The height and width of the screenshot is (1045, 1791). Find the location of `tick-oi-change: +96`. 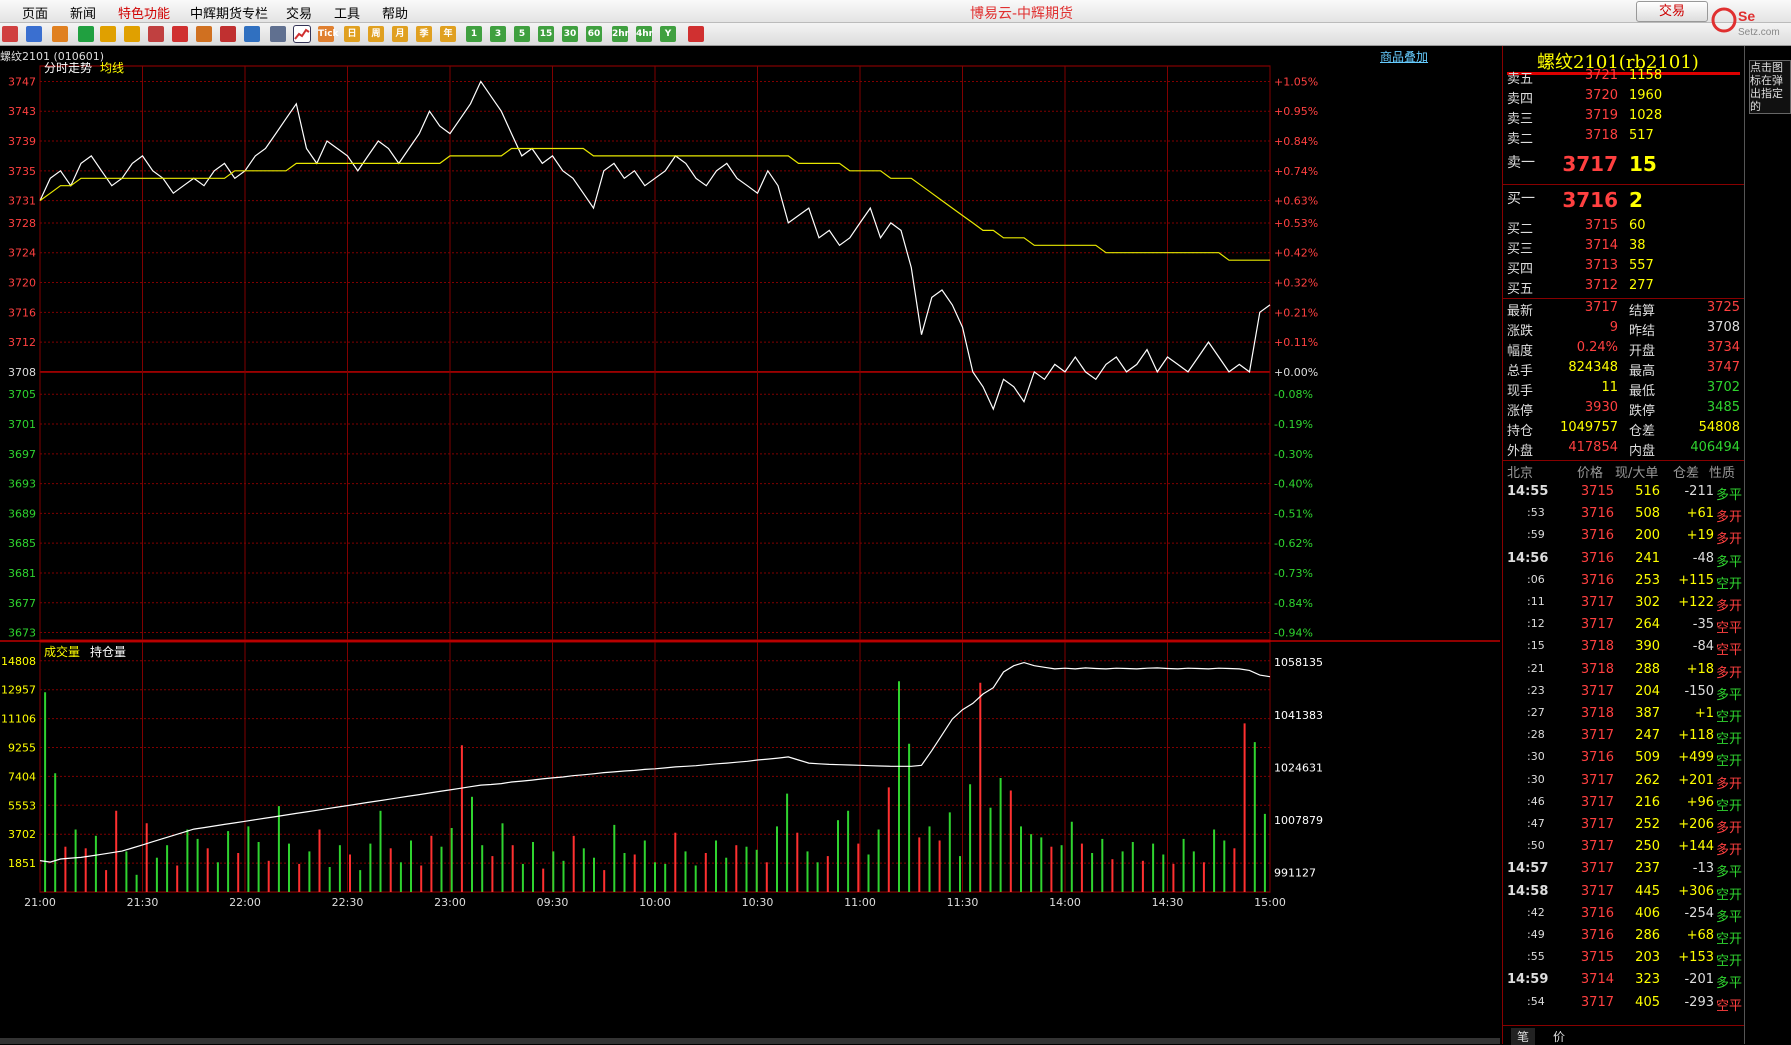

tick-oi-change: +96 is located at coordinates (1700, 802).